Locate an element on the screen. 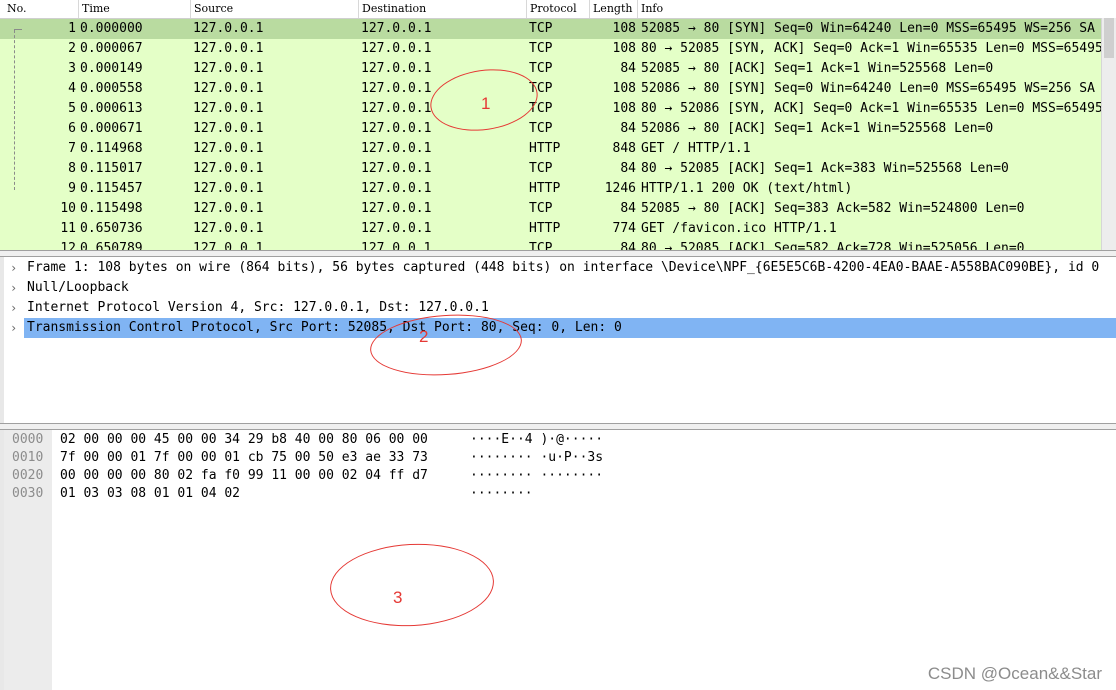 This screenshot has width=1116, height=690. column-header-destination: Destination is located at coordinates (394, 8).